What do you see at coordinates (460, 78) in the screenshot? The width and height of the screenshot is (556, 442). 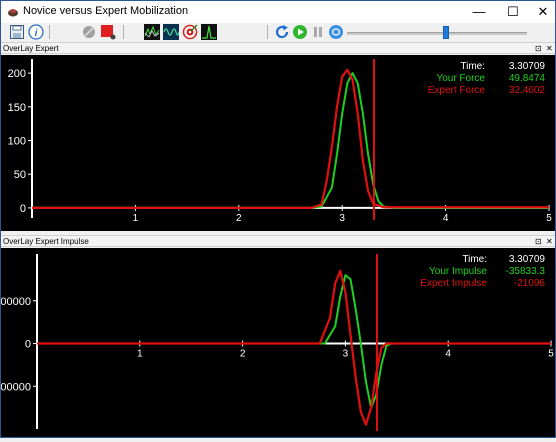 I see `readout-label: Your Force` at bounding box center [460, 78].